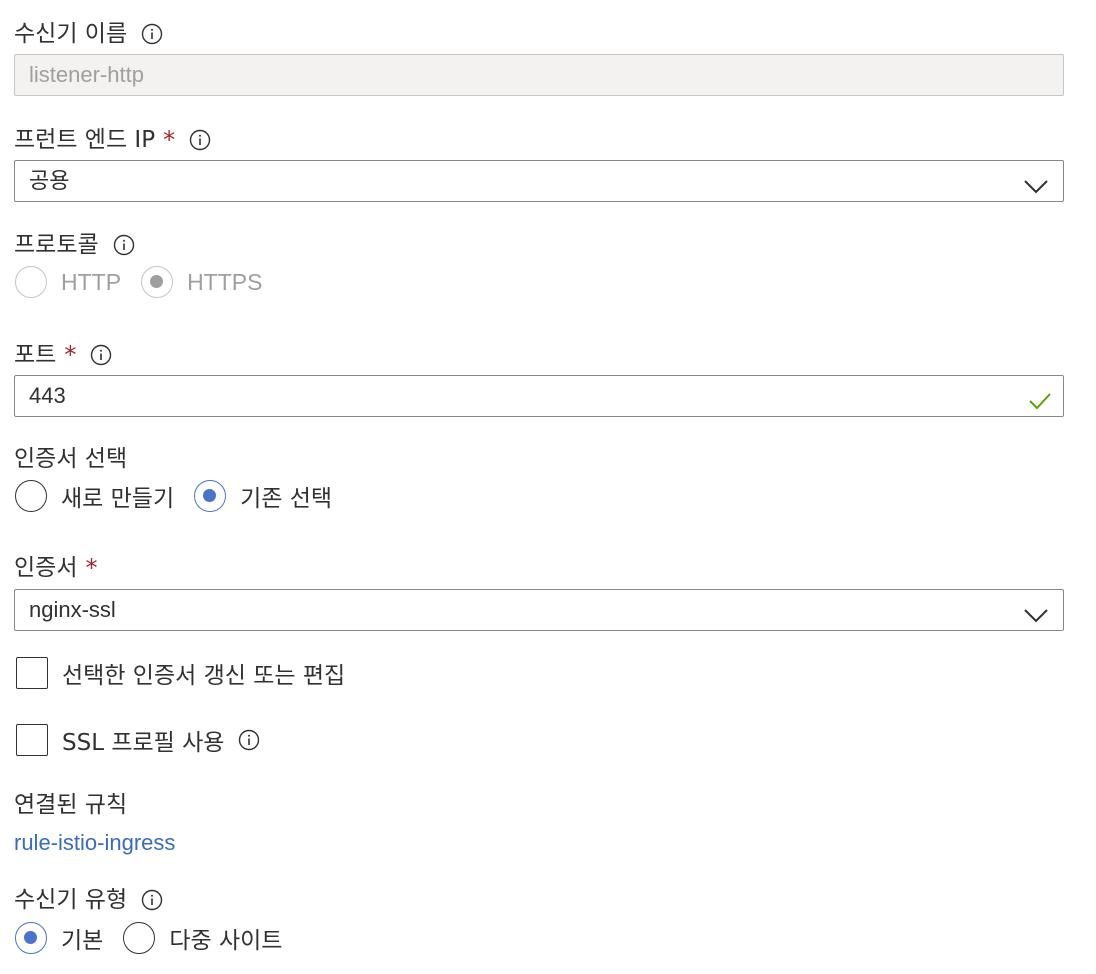 The height and width of the screenshot is (974, 1096). What do you see at coordinates (539, 181) in the screenshot?
I see `frontend-ip-dropdown: 공용` at bounding box center [539, 181].